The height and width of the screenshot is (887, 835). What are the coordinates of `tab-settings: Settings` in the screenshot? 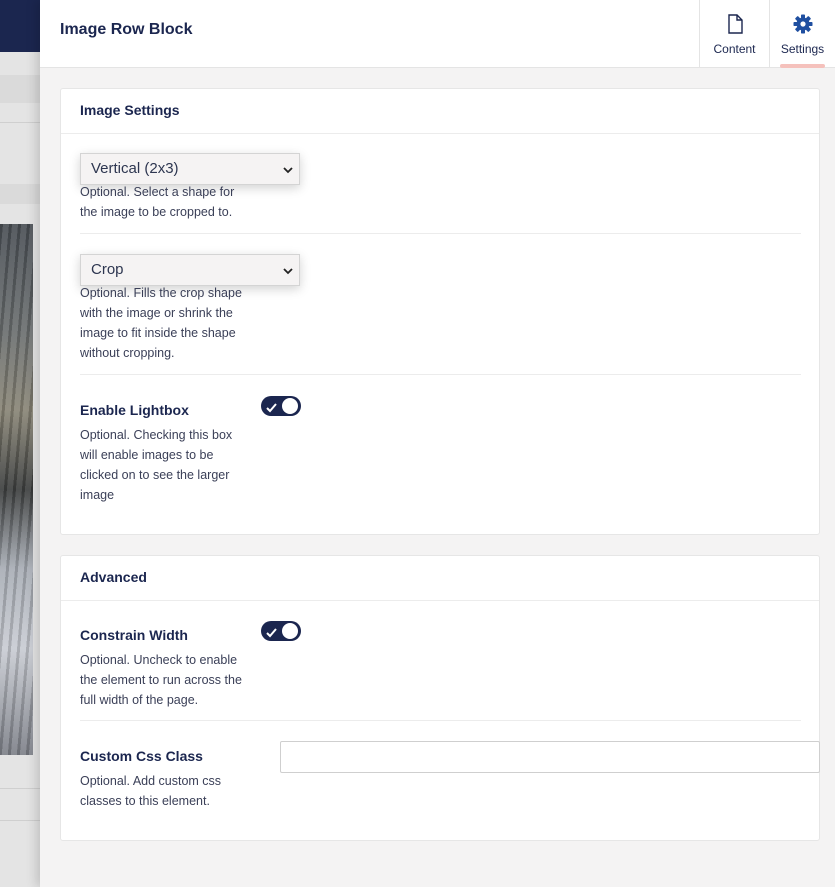 It's located at (802, 34).